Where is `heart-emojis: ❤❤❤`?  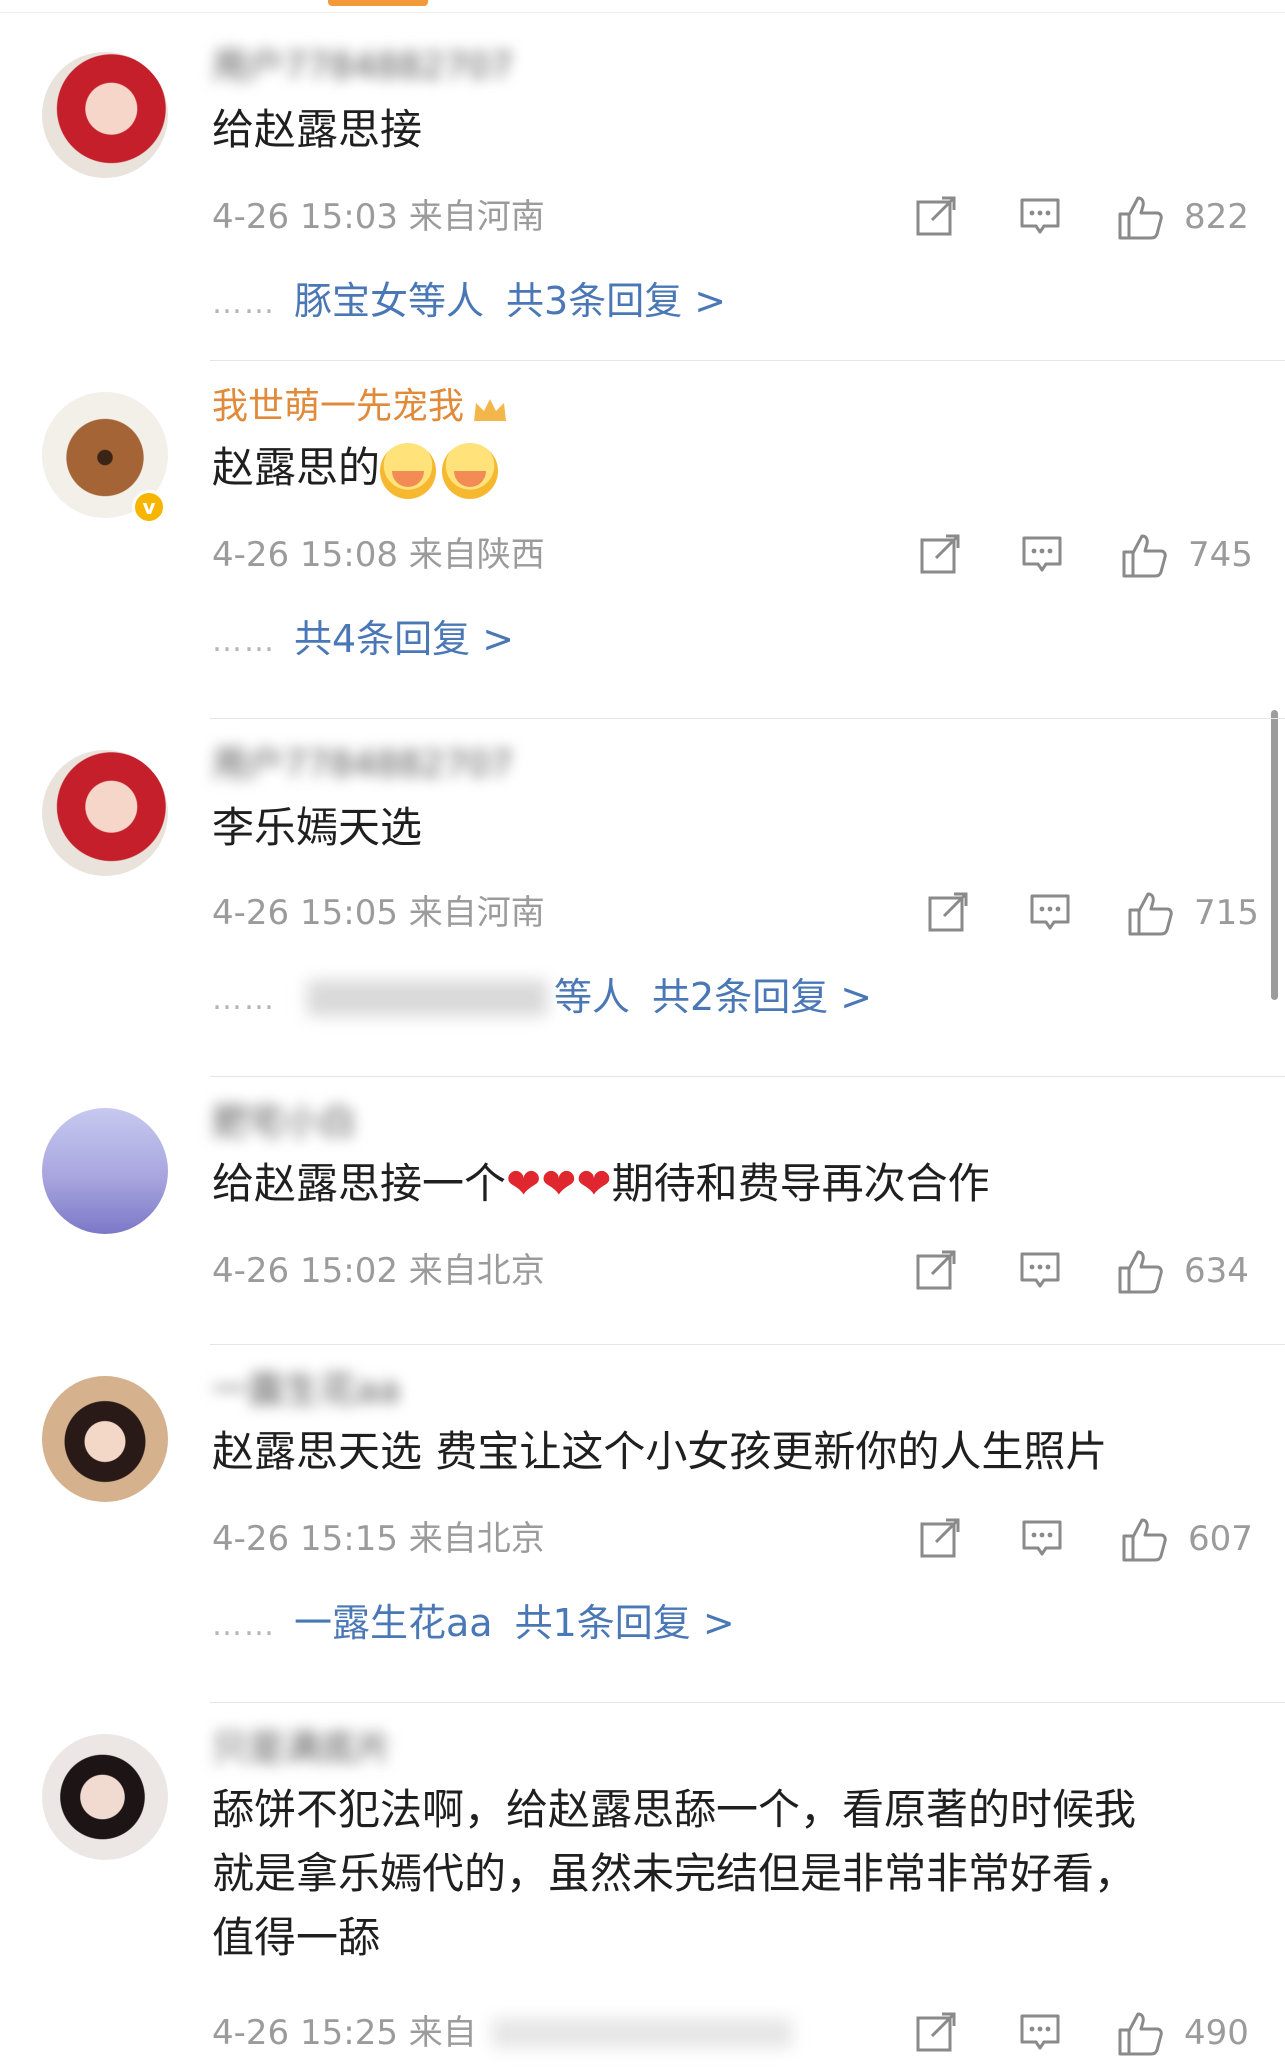 heart-emojis: ❤❤❤ is located at coordinates (559, 1183).